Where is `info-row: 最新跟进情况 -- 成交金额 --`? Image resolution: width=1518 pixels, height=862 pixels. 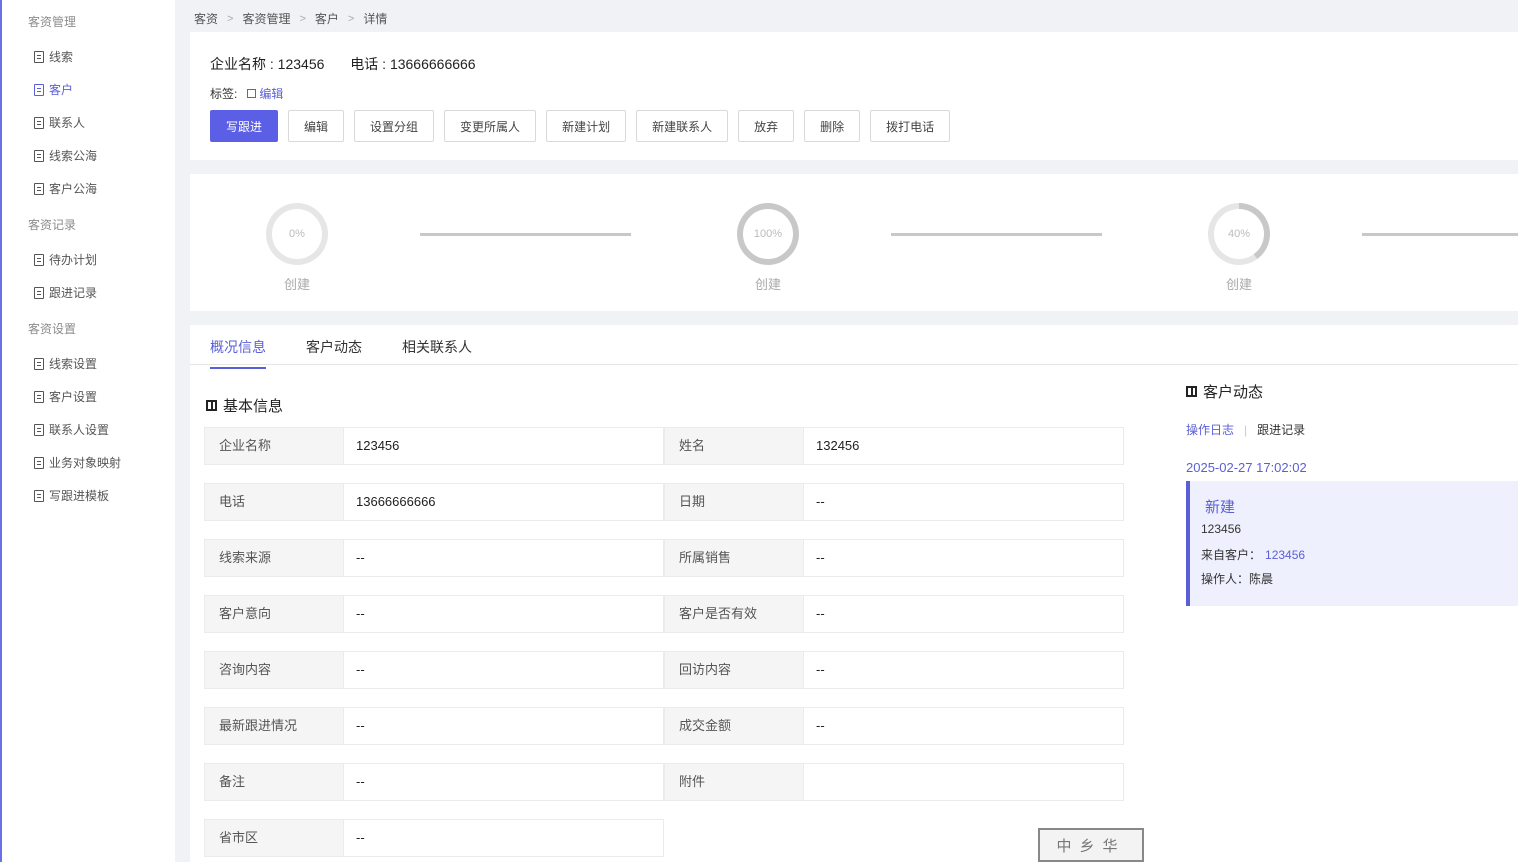 info-row: 最新跟进情况 -- 成交金额 -- is located at coordinates (664, 726).